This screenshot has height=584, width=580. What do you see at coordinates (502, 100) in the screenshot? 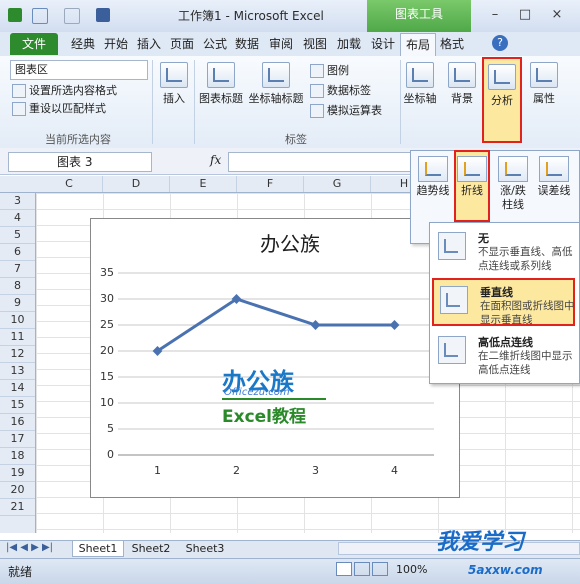
I see `analysis-button: 分析` at bounding box center [502, 100].